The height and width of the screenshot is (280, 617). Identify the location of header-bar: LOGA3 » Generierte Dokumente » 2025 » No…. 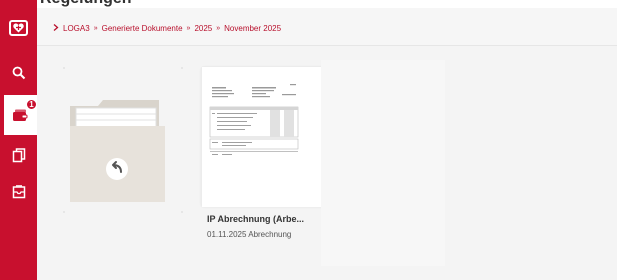
(327, 27).